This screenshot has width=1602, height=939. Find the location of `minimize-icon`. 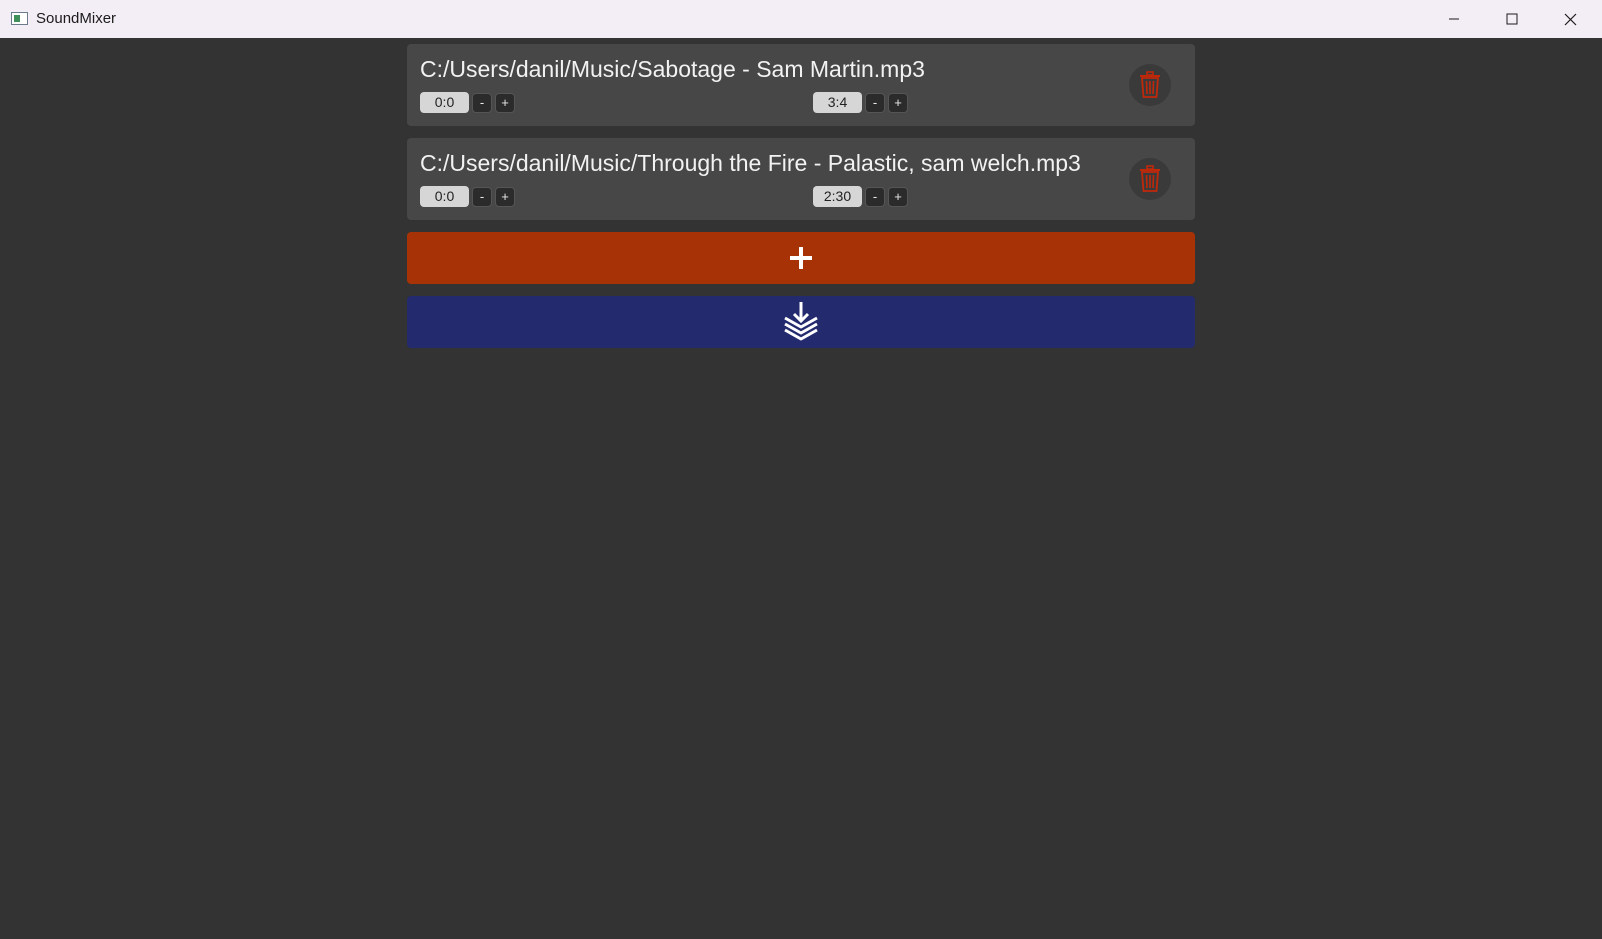

minimize-icon is located at coordinates (1454, 19).